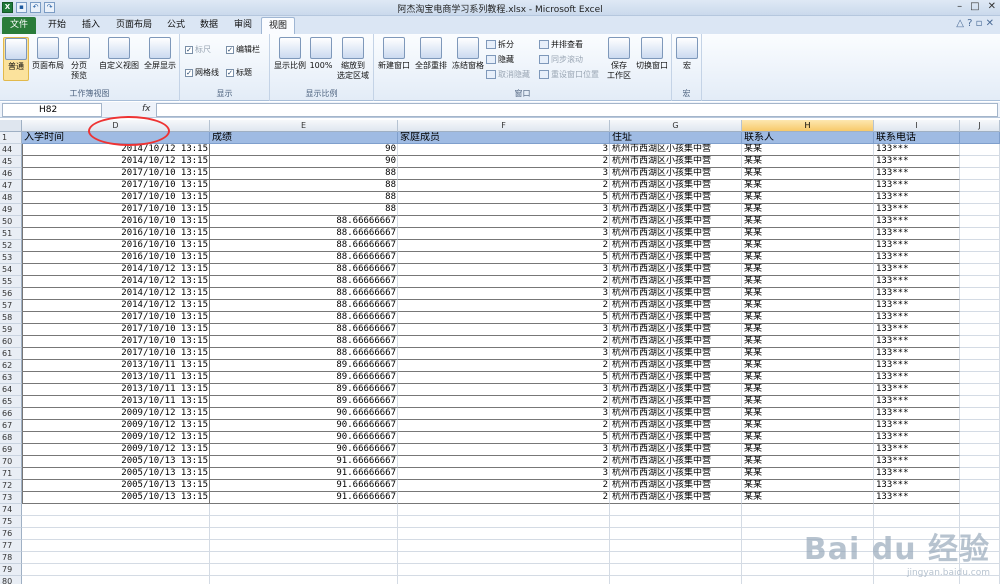 This screenshot has width=1000, height=584. Describe the element at coordinates (11, 402) in the screenshot. I see `row-header: 65` at that location.